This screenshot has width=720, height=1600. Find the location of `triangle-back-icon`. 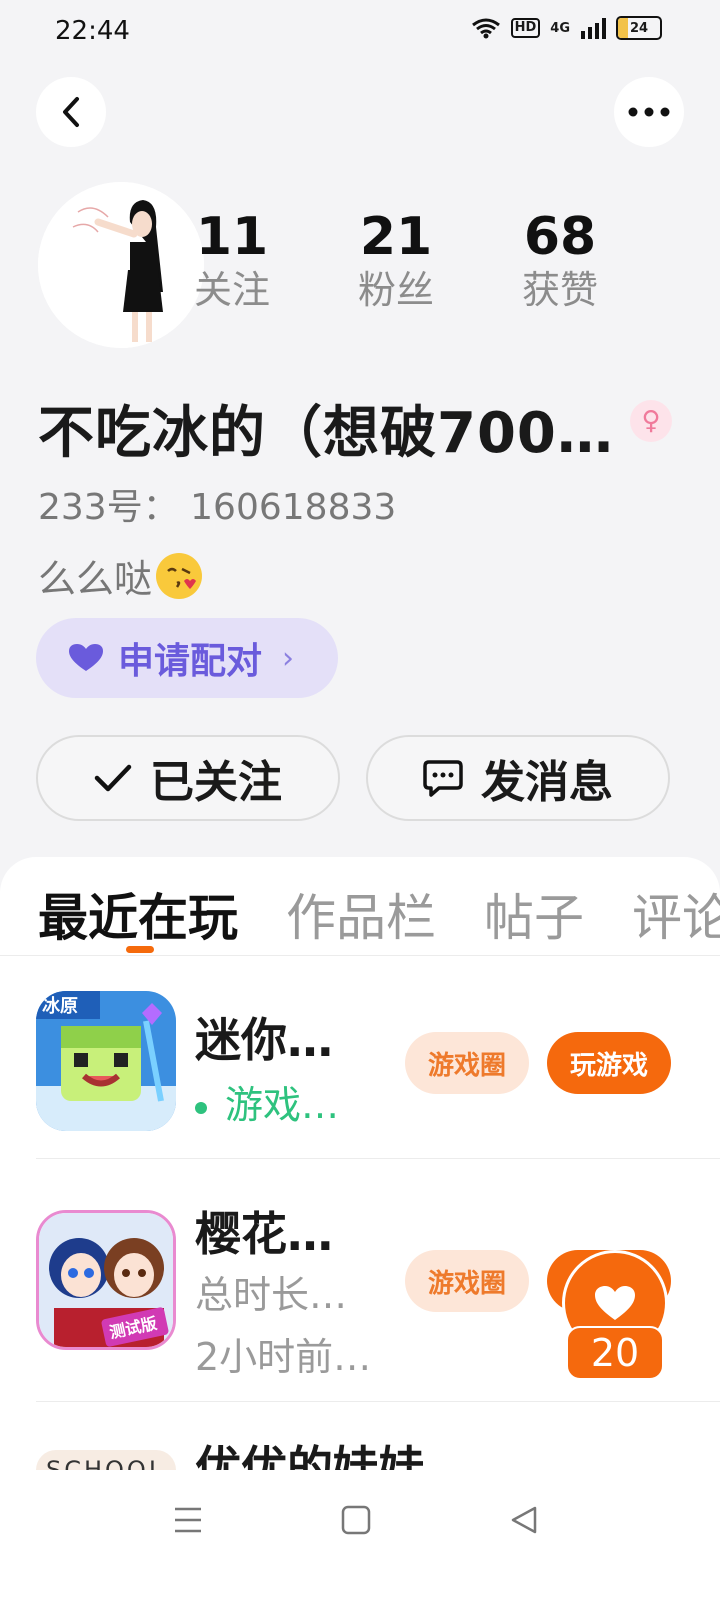

triangle-back-icon is located at coordinates (524, 1520).